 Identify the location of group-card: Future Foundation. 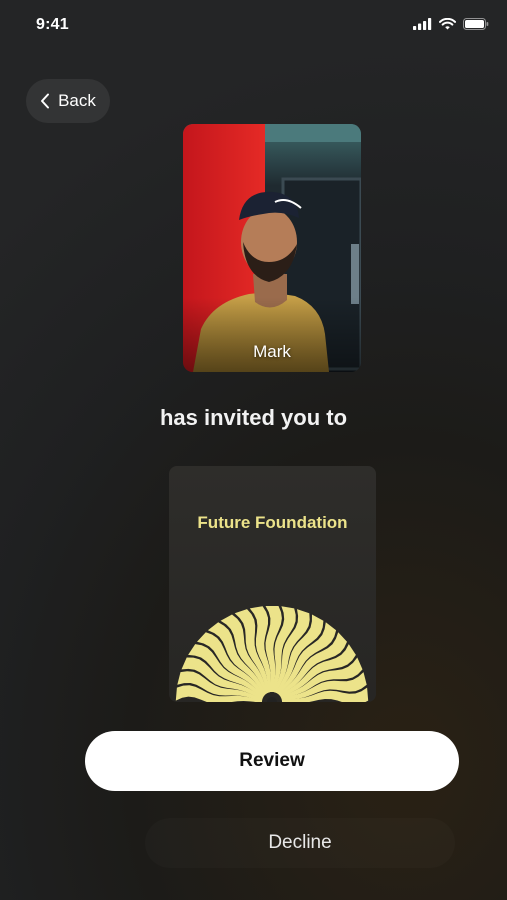
(272, 584).